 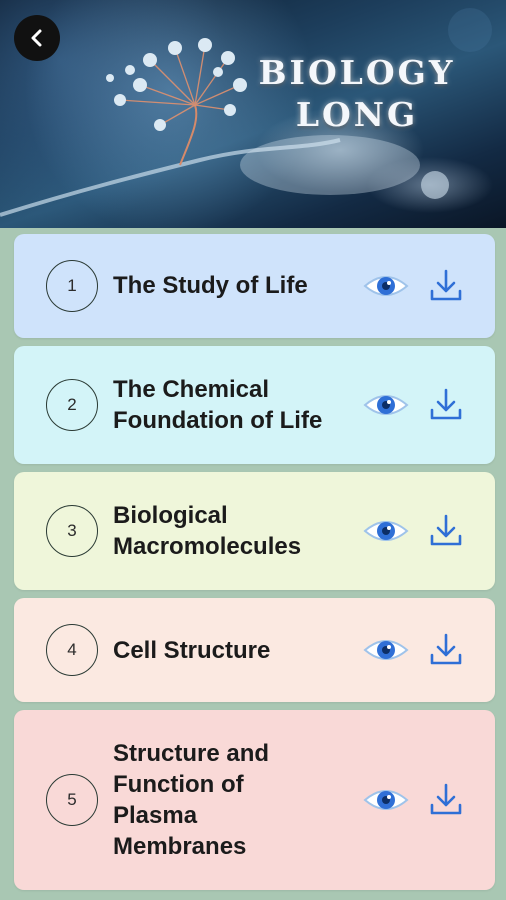 I want to click on chapter-card-2: 2 The Chemical Foundation of Life, so click(x=254, y=405).